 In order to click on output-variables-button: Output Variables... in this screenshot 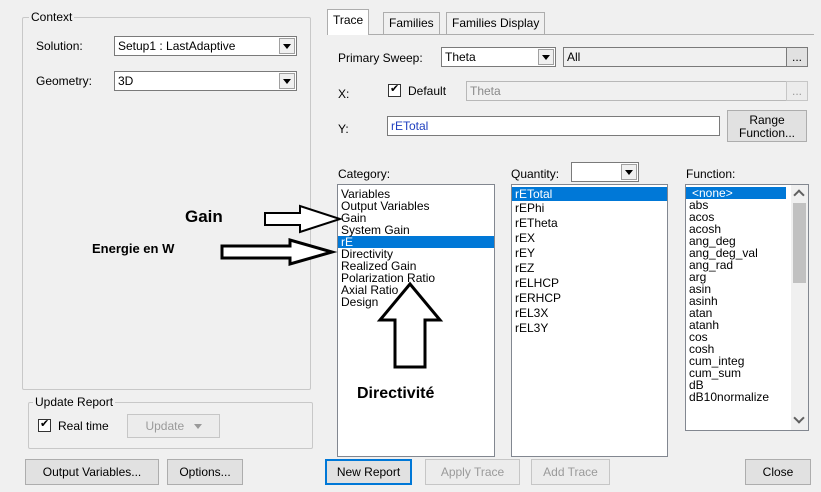, I will do `click(92, 472)`.